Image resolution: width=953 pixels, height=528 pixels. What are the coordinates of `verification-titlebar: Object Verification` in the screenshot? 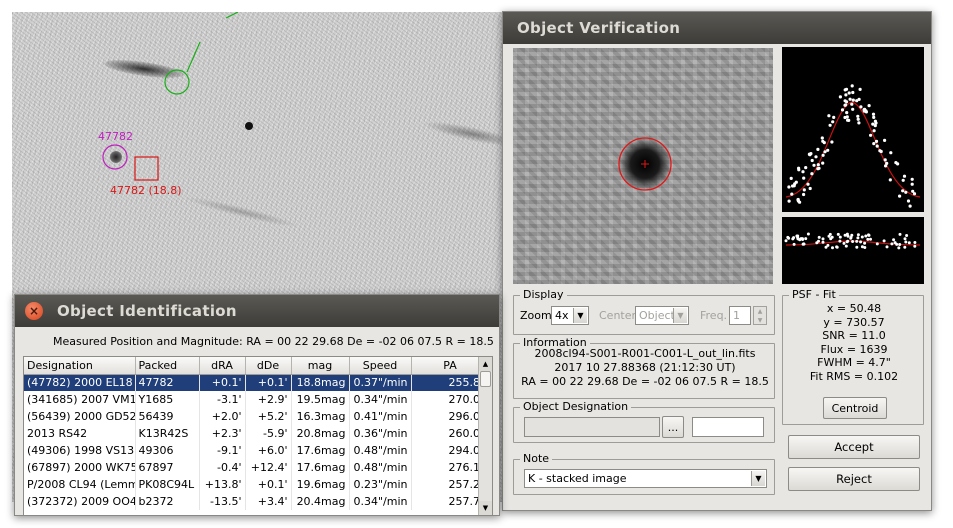 It's located at (717, 28).